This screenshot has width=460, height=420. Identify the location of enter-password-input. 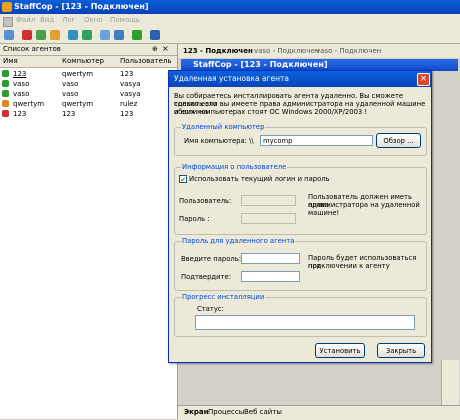
(270, 258).